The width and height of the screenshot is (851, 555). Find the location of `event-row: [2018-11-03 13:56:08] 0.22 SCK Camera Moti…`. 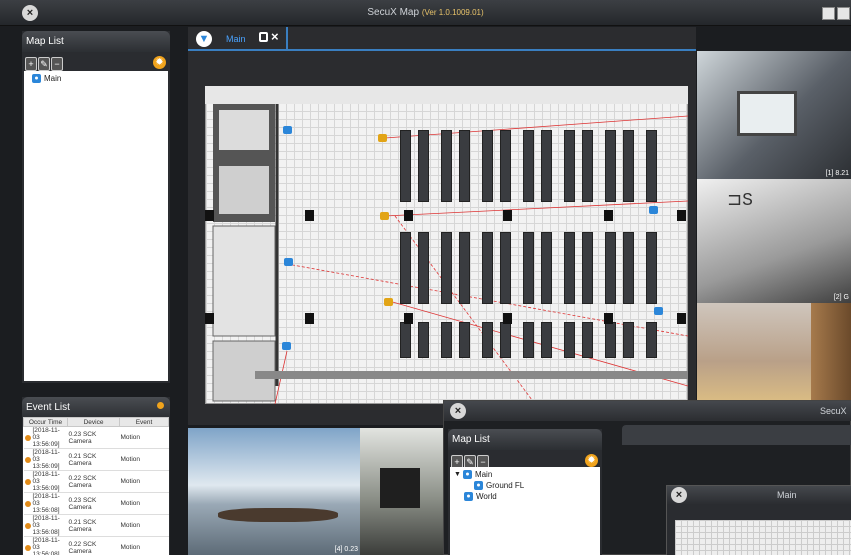

event-row: [2018-11-03 13:56:08] 0.22 SCK Camera Moti… is located at coordinates (96, 545).